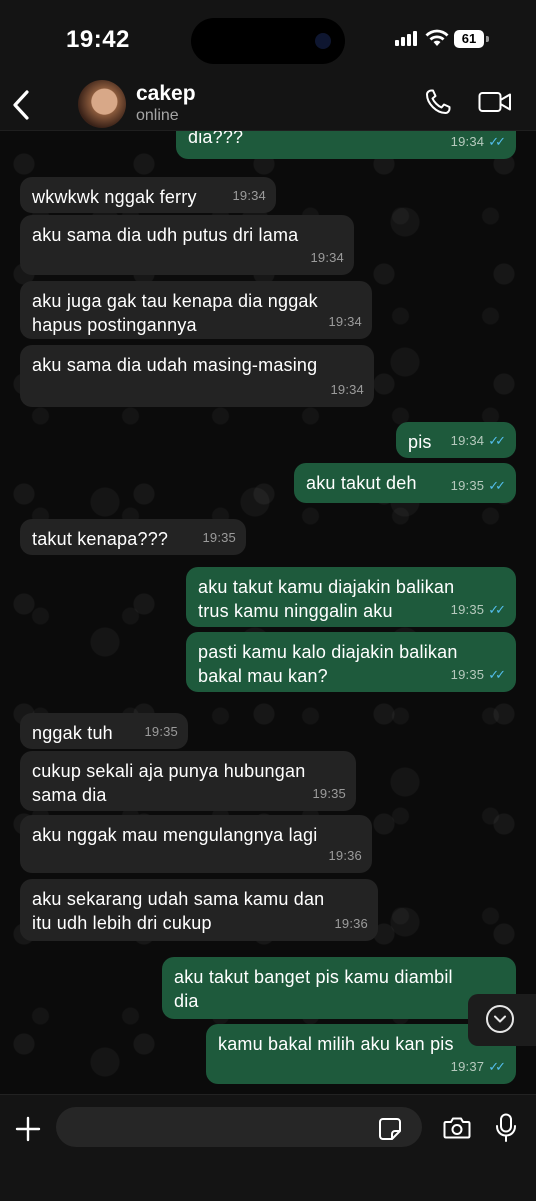 This screenshot has width=536, height=1201. What do you see at coordinates (175, 835) in the screenshot?
I see `message-text: aku nggak mau mengulangnya lagi` at bounding box center [175, 835].